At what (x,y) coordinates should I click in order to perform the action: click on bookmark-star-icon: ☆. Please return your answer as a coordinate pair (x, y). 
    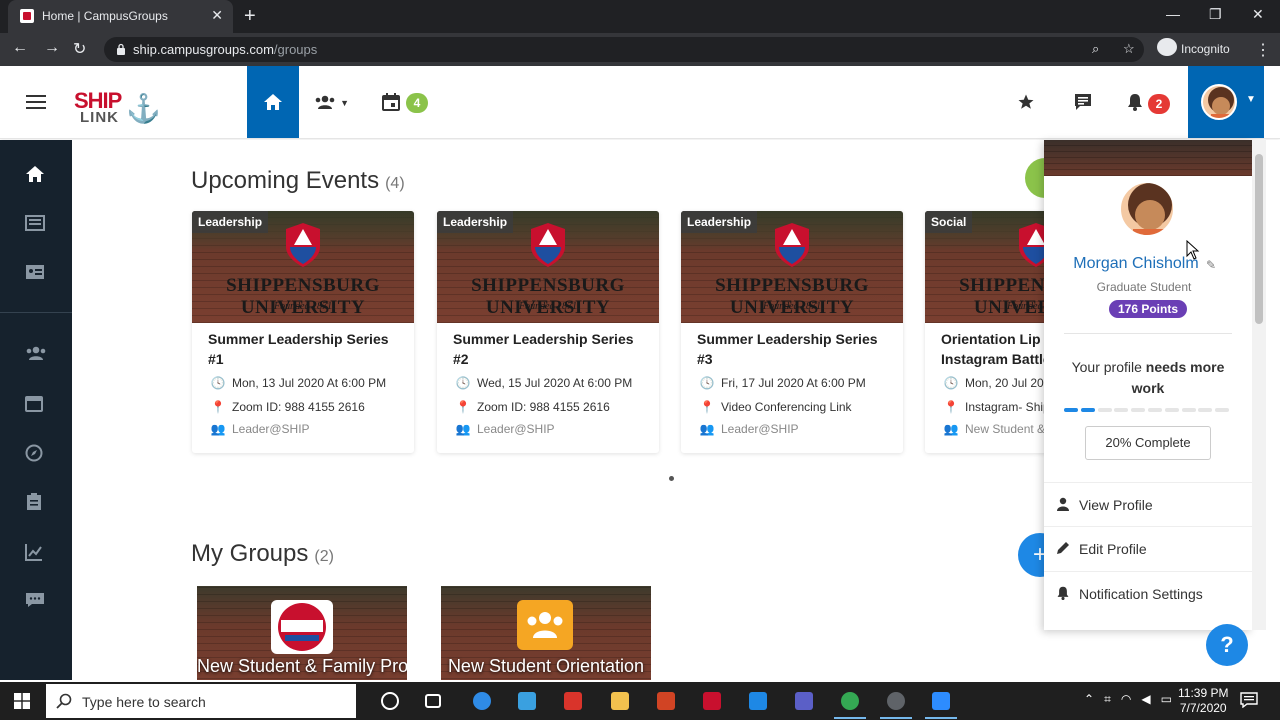
    Looking at the image, I should click on (1129, 49).